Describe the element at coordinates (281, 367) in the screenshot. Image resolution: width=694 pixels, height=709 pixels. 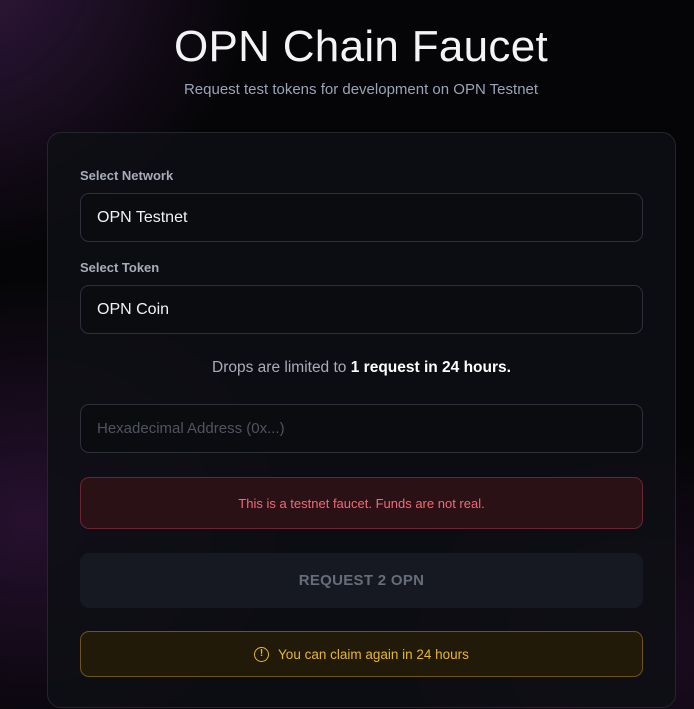
I see `rate-limit-prefix: Drops are limited to` at that location.